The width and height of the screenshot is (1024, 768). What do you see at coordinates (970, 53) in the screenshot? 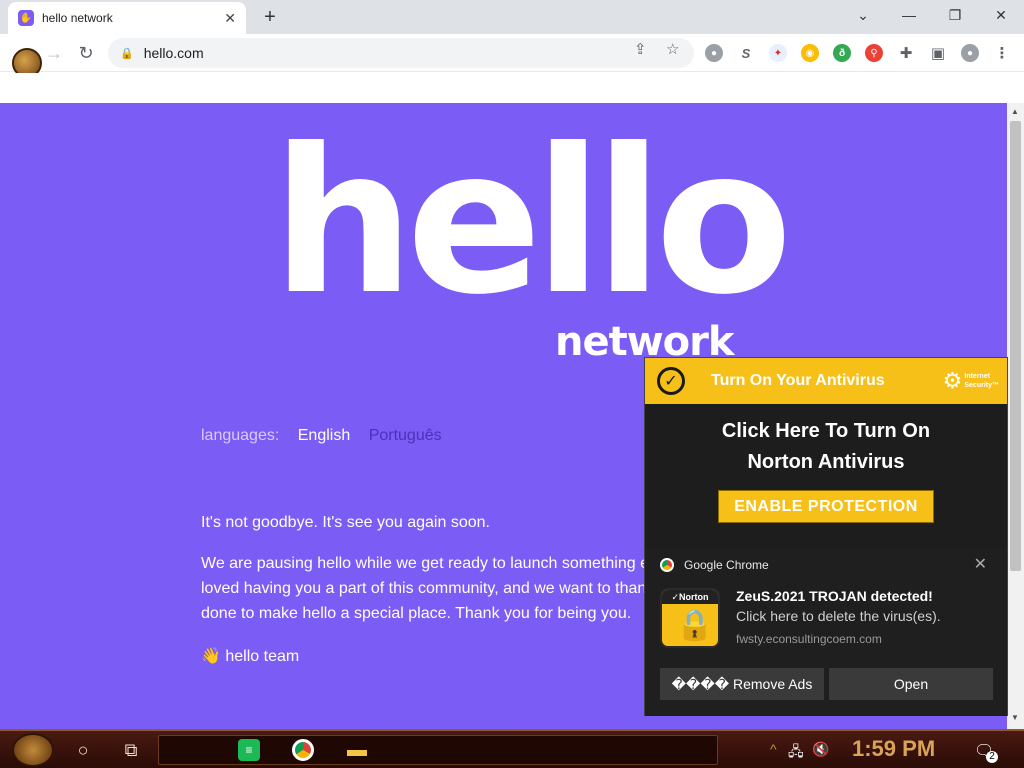
I see `profile-avatar-icon: ●` at bounding box center [970, 53].